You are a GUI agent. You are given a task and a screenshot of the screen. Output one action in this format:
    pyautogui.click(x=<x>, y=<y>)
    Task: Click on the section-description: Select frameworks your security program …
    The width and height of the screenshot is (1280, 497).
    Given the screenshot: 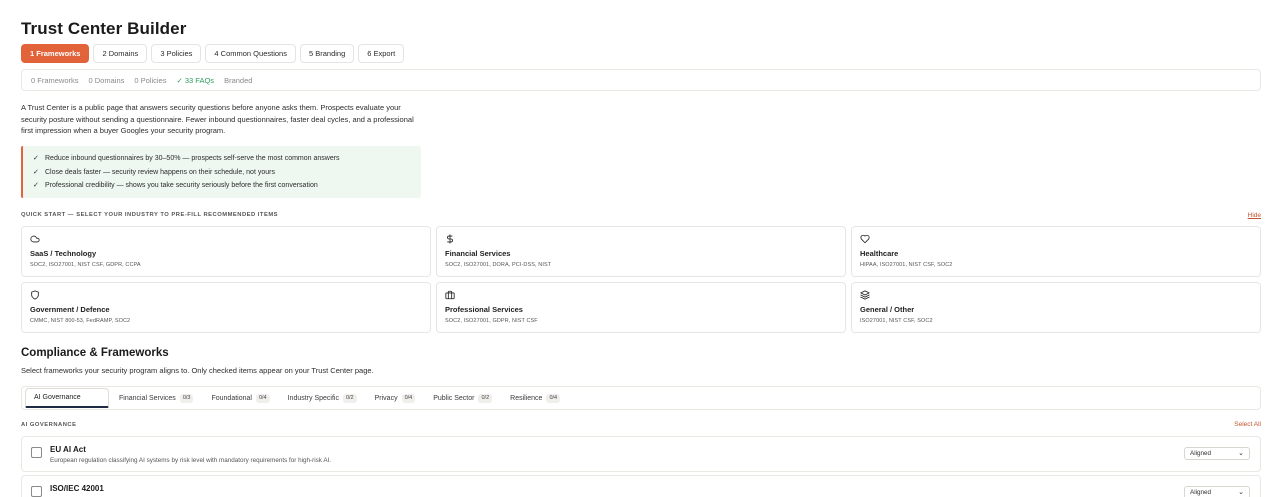 What is the action you would take?
    pyautogui.click(x=197, y=370)
    